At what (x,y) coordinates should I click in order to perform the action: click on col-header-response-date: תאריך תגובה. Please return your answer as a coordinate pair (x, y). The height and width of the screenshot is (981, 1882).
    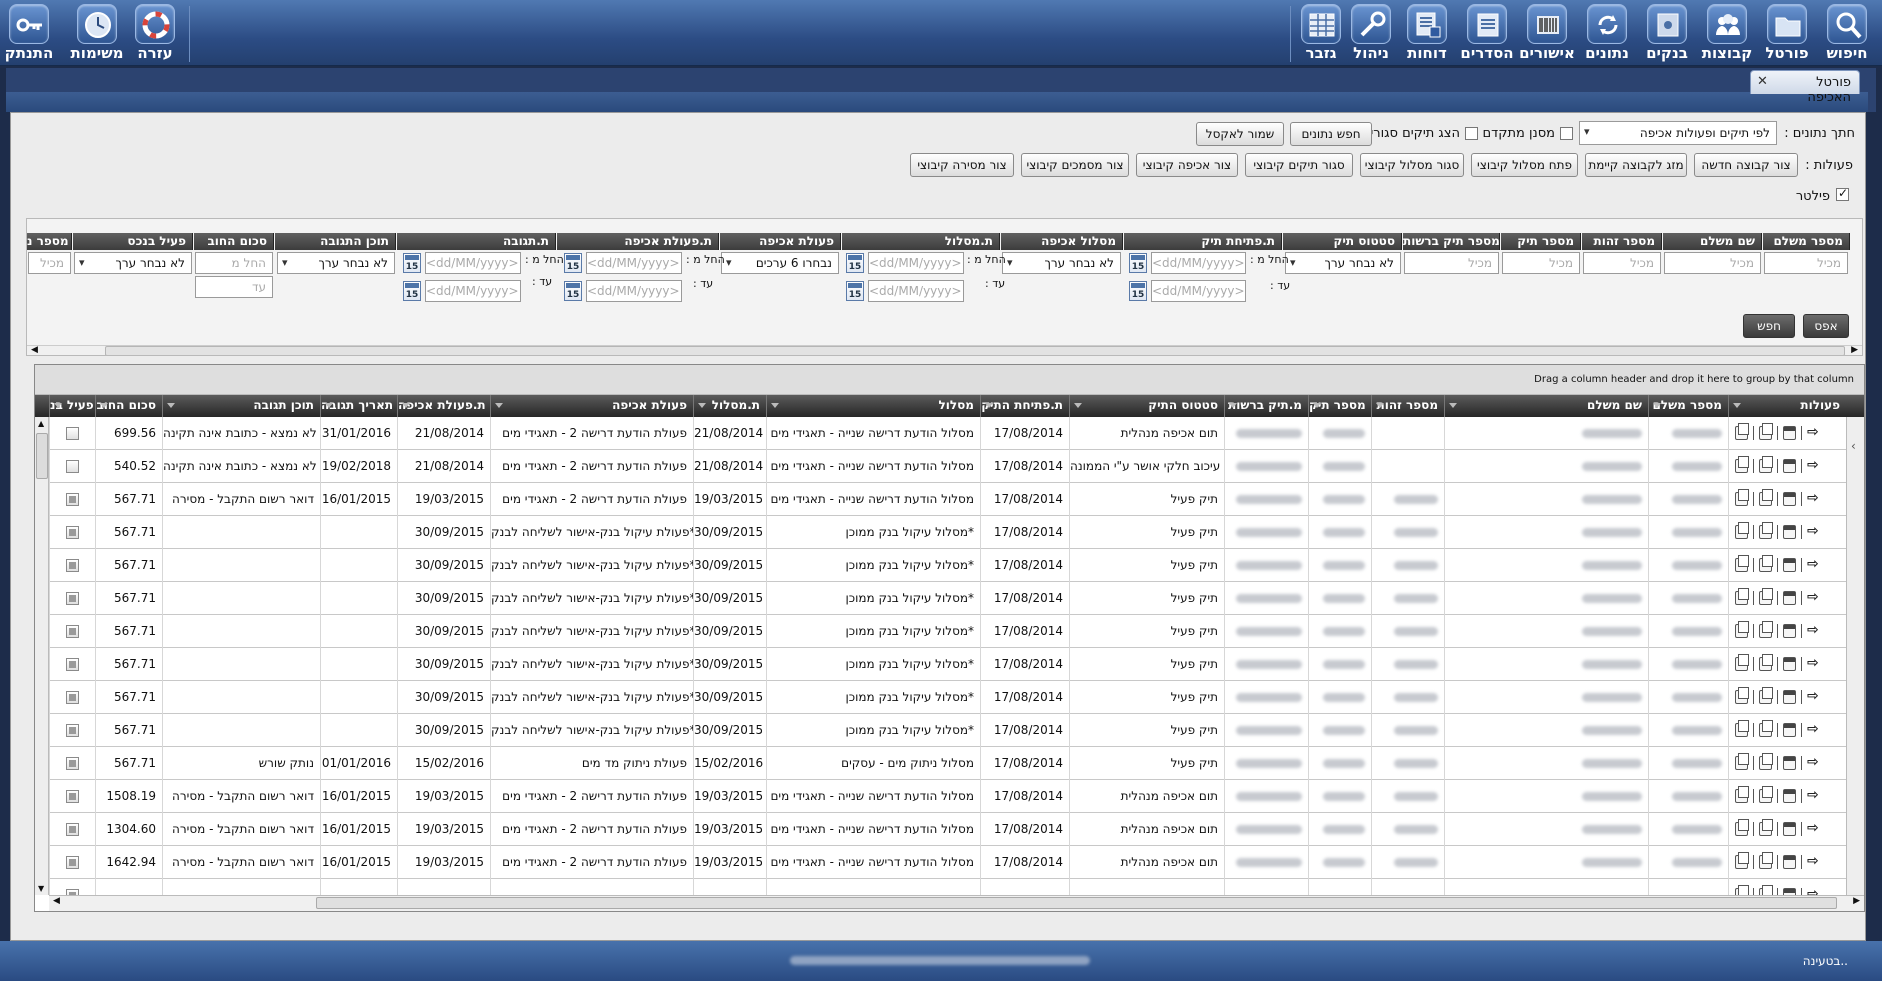
    Looking at the image, I should click on (358, 406).